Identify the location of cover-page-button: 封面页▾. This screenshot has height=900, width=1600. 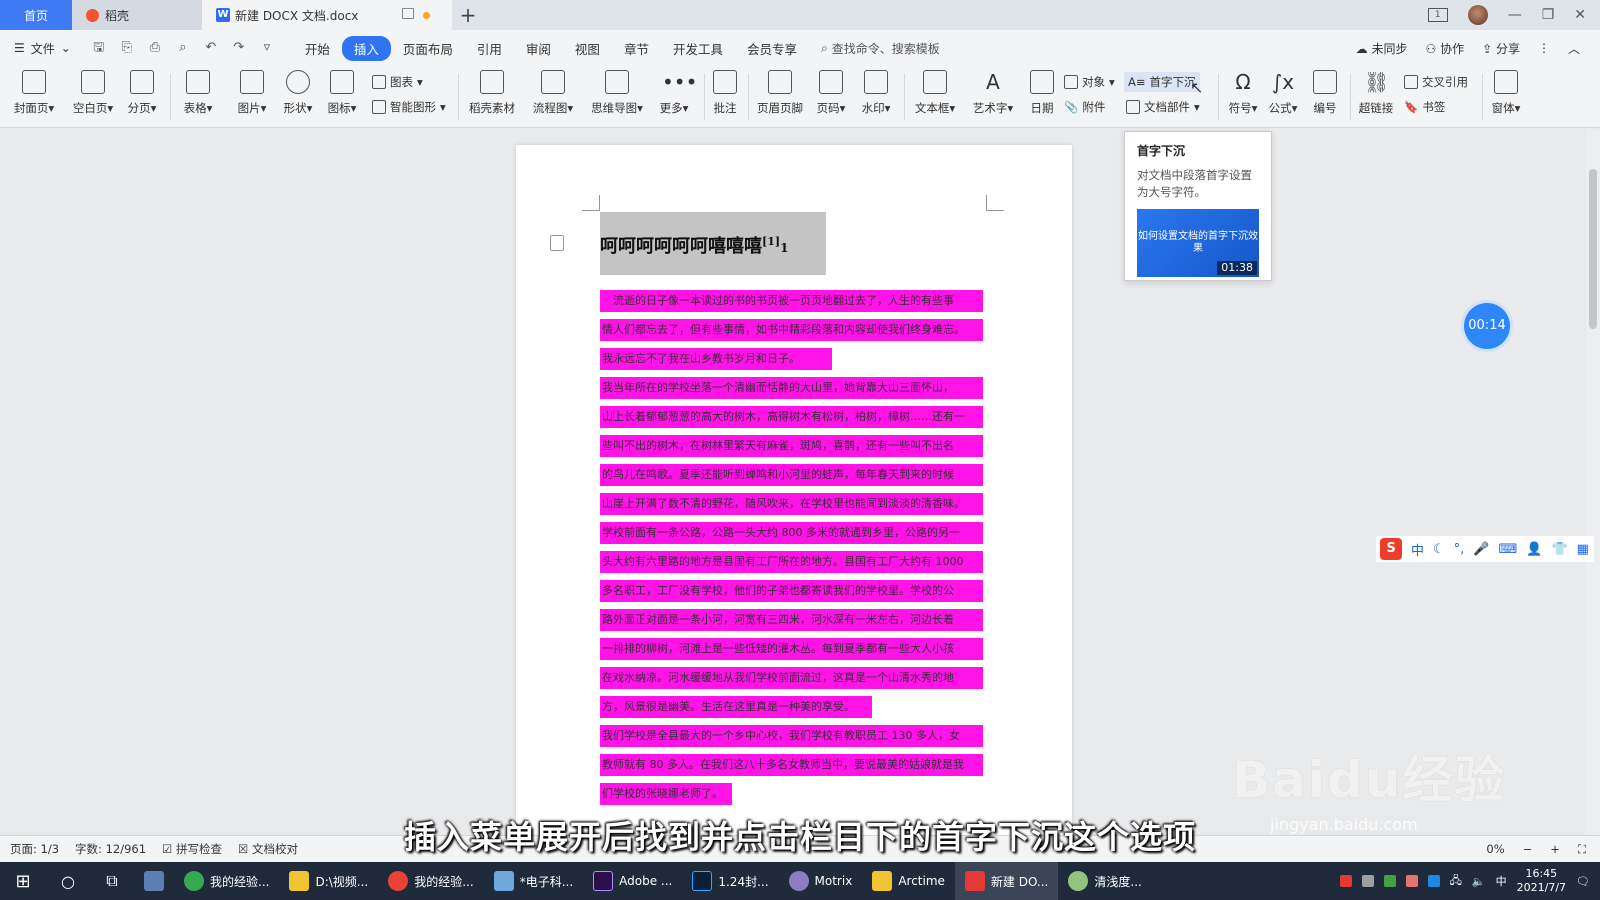
(34, 93).